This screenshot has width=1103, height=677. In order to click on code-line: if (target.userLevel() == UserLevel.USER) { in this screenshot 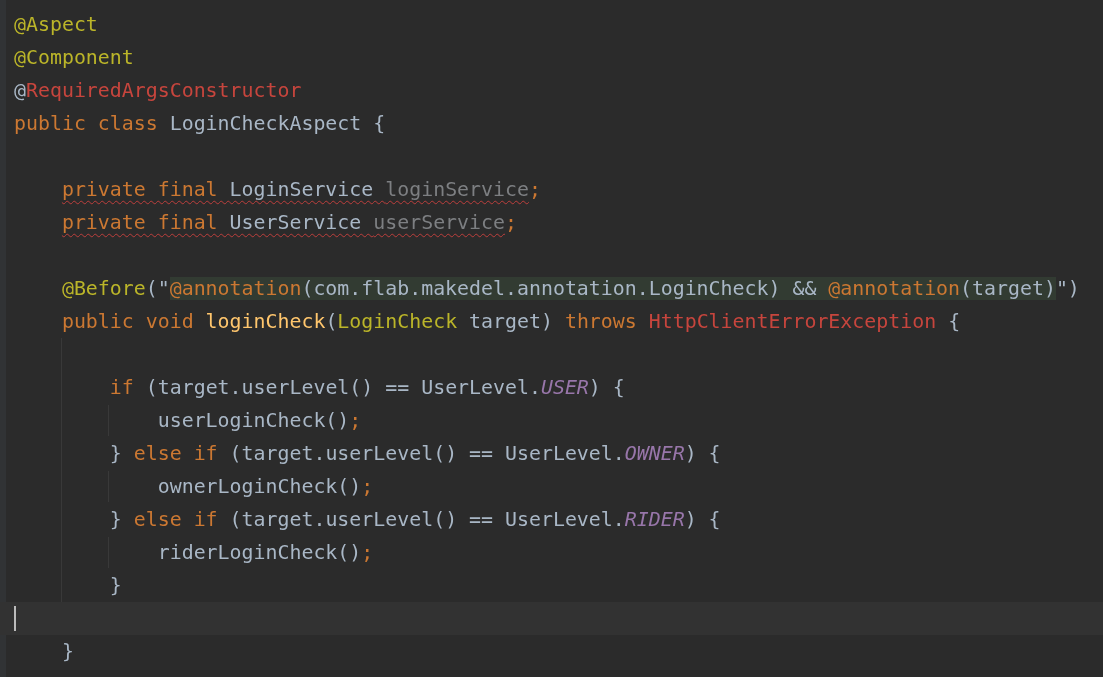, I will do `click(366, 388)`.